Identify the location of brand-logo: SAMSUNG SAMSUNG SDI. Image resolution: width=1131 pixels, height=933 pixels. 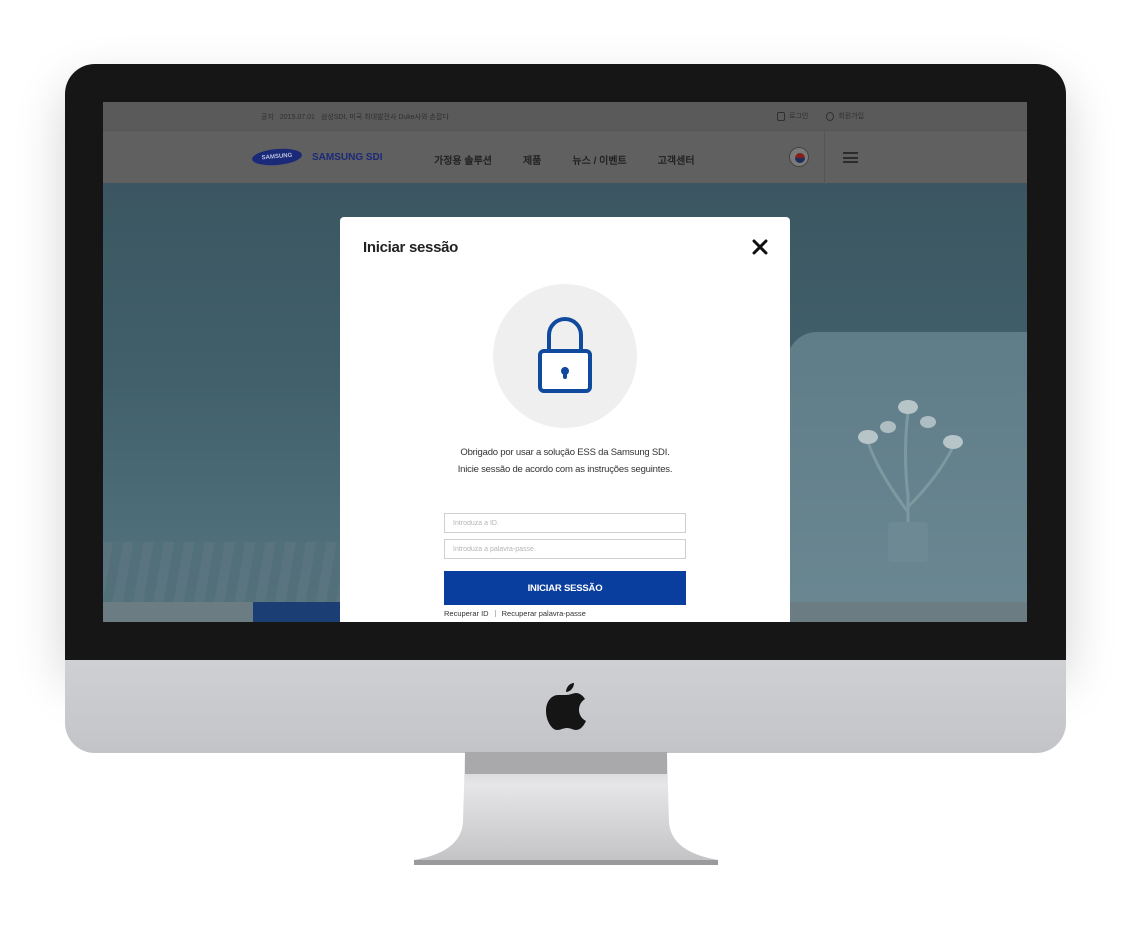
(317, 157).